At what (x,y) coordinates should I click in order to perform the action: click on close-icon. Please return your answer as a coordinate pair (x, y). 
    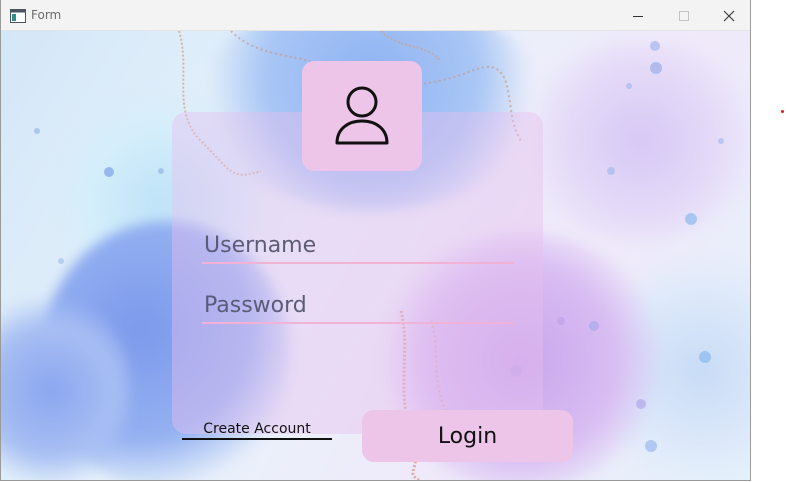
    Looking at the image, I should click on (729, 15).